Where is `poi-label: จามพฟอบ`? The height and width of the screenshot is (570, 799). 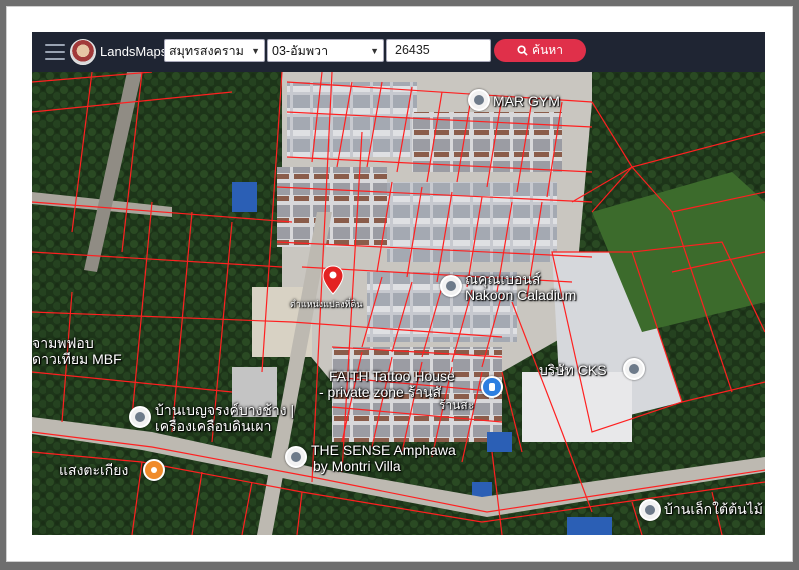 poi-label: จามพฟอบ is located at coordinates (63, 343).